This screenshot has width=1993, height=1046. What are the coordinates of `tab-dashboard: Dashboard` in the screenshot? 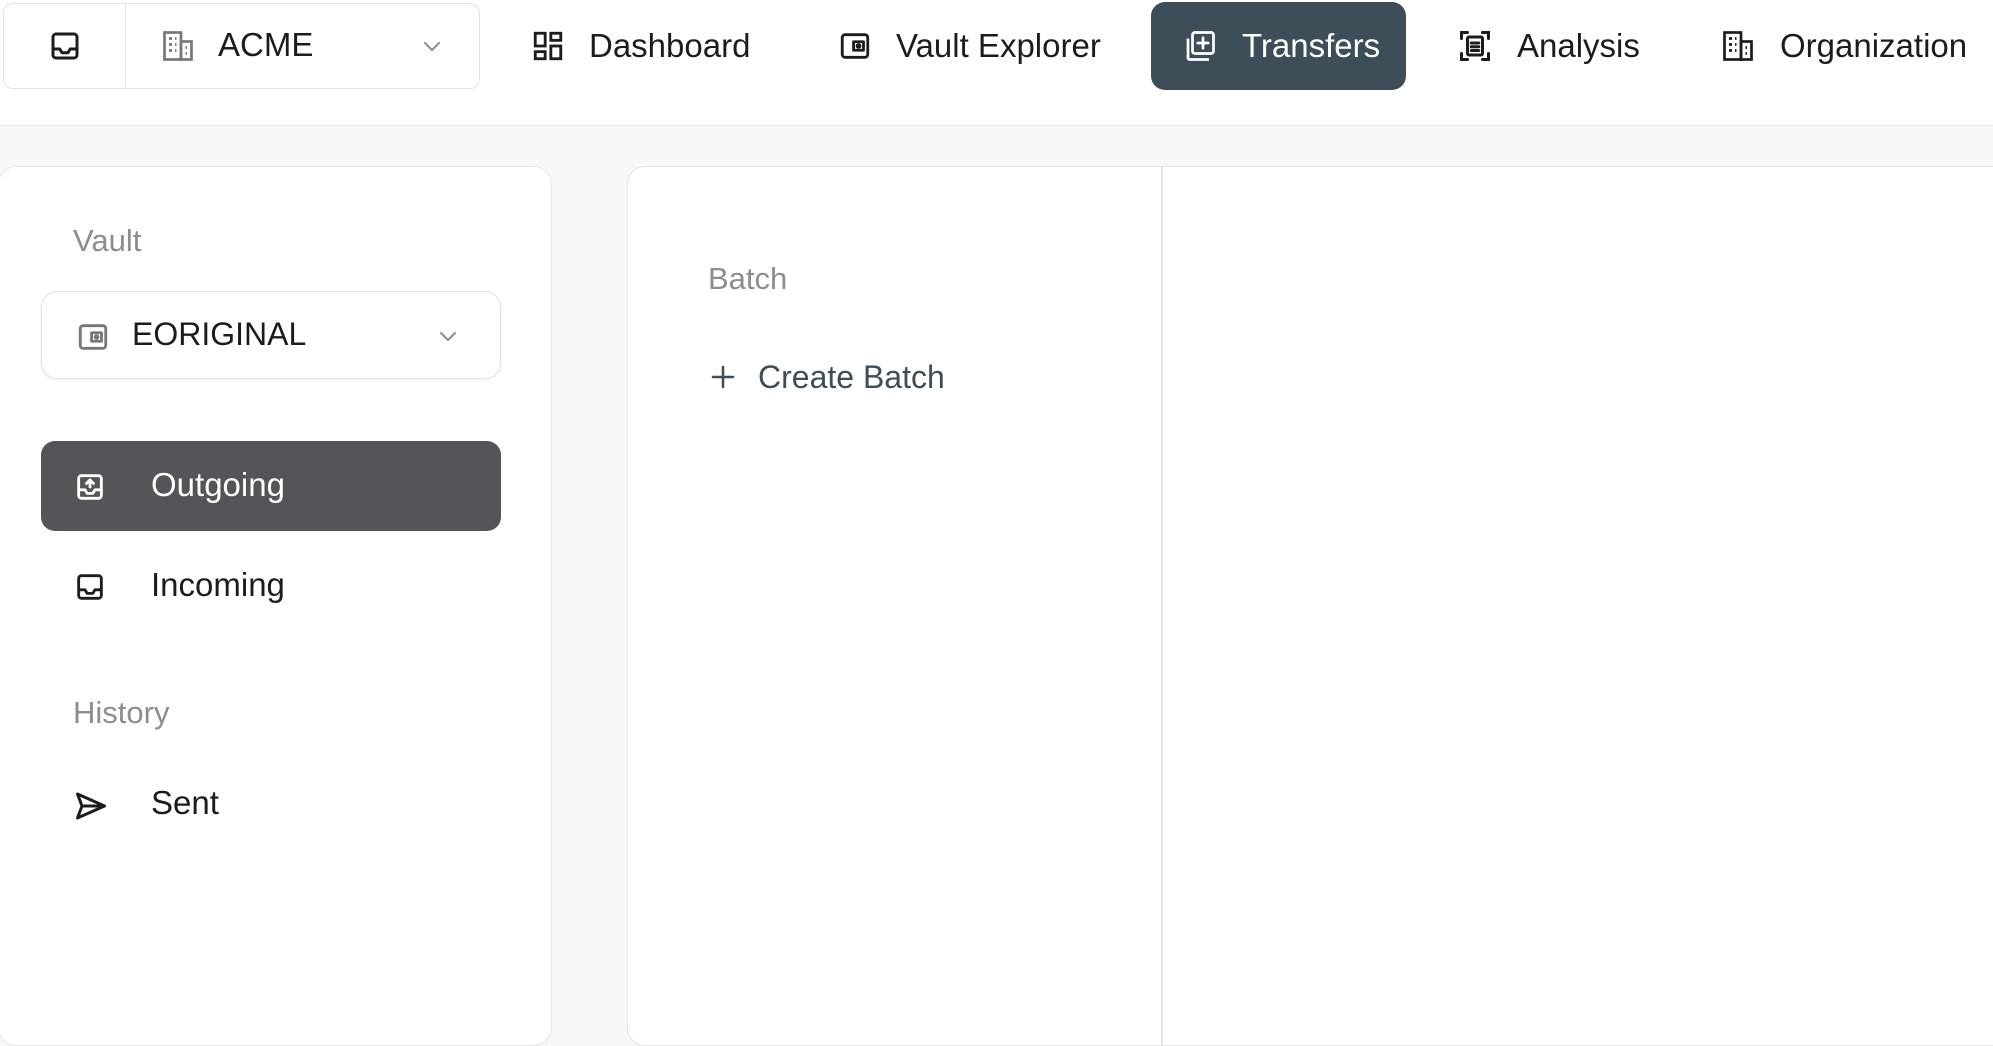 It's located at (640, 46).